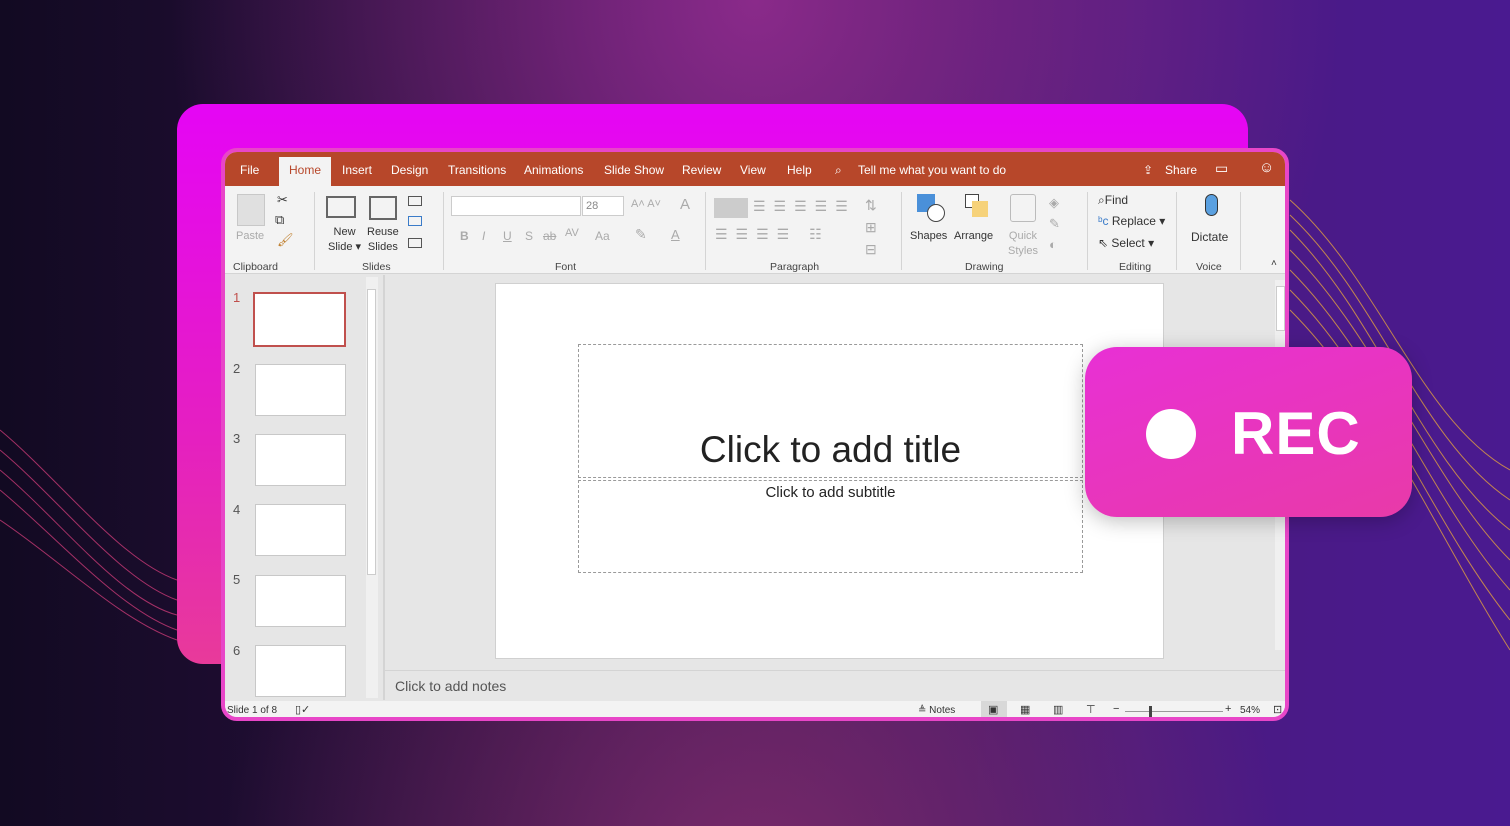  Describe the element at coordinates (305, 171) in the screenshot. I see `tab-home: Home` at that location.